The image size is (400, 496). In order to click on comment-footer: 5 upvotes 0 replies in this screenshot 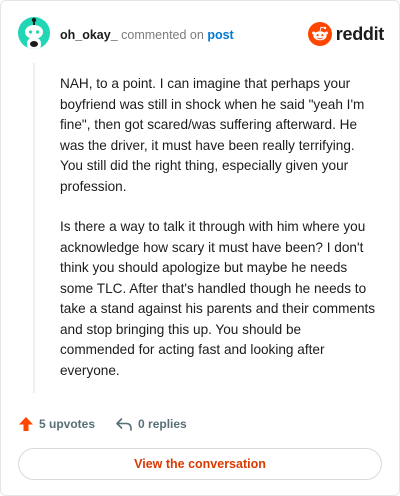, I will do `click(201, 424)`.